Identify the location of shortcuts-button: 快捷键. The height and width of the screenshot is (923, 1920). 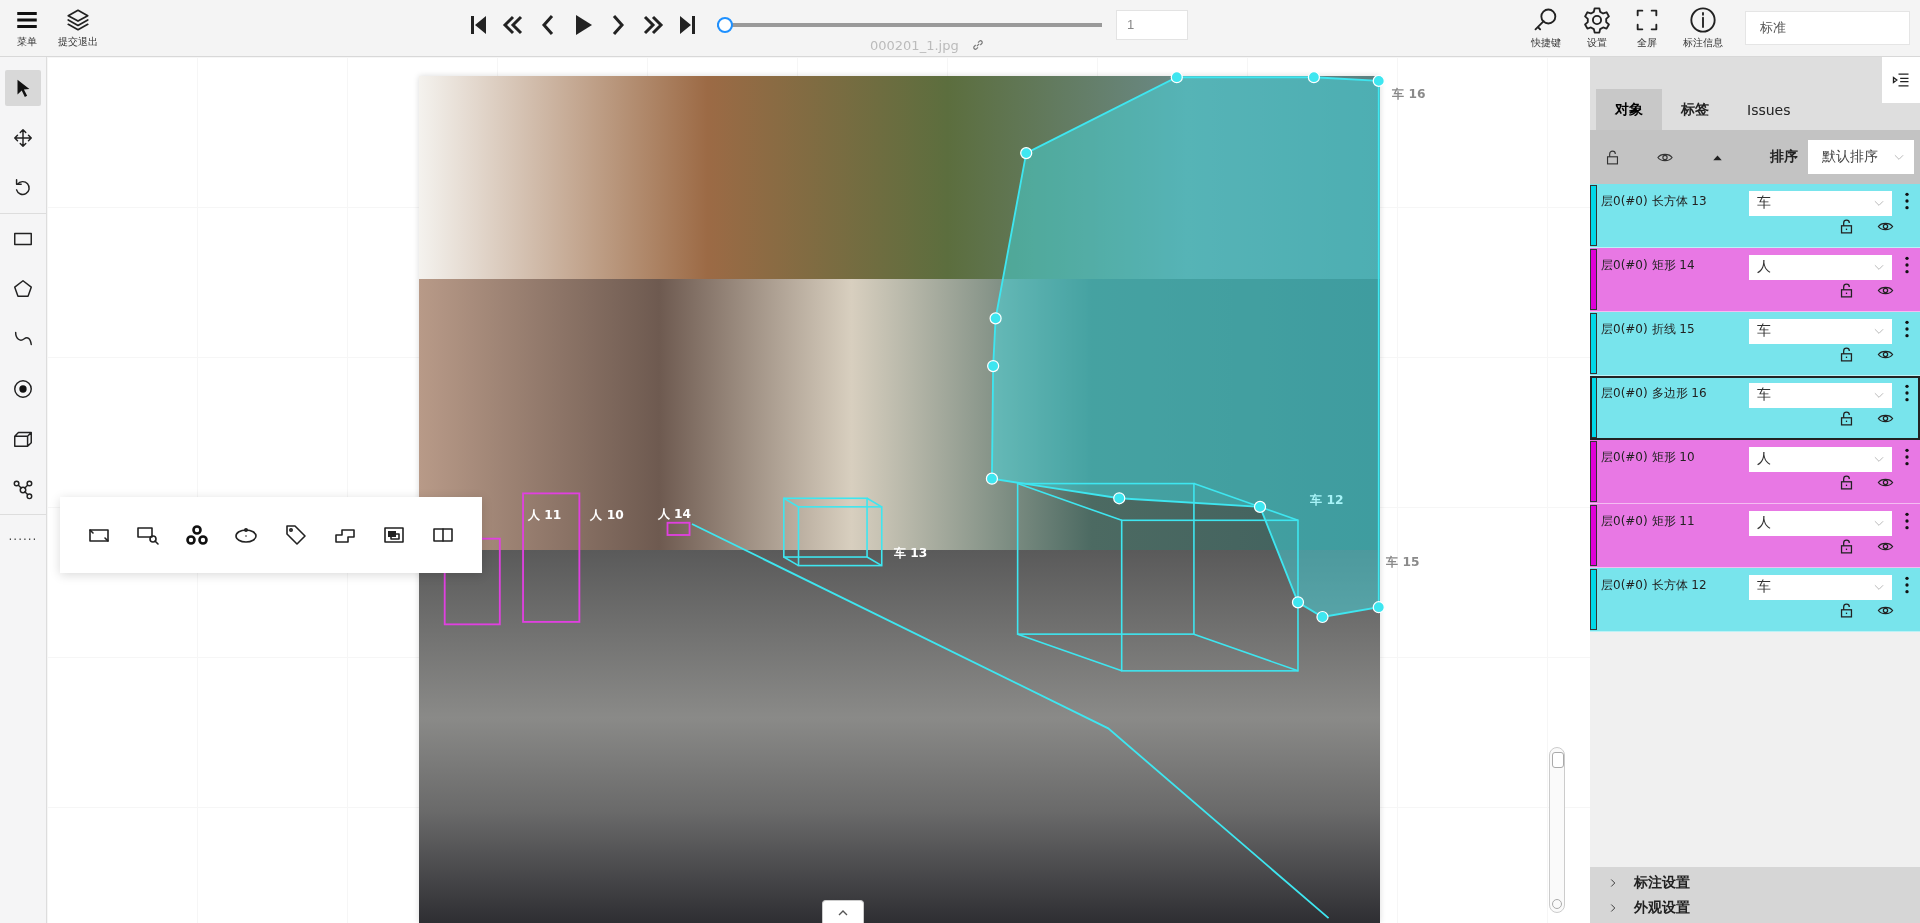
(1546, 28).